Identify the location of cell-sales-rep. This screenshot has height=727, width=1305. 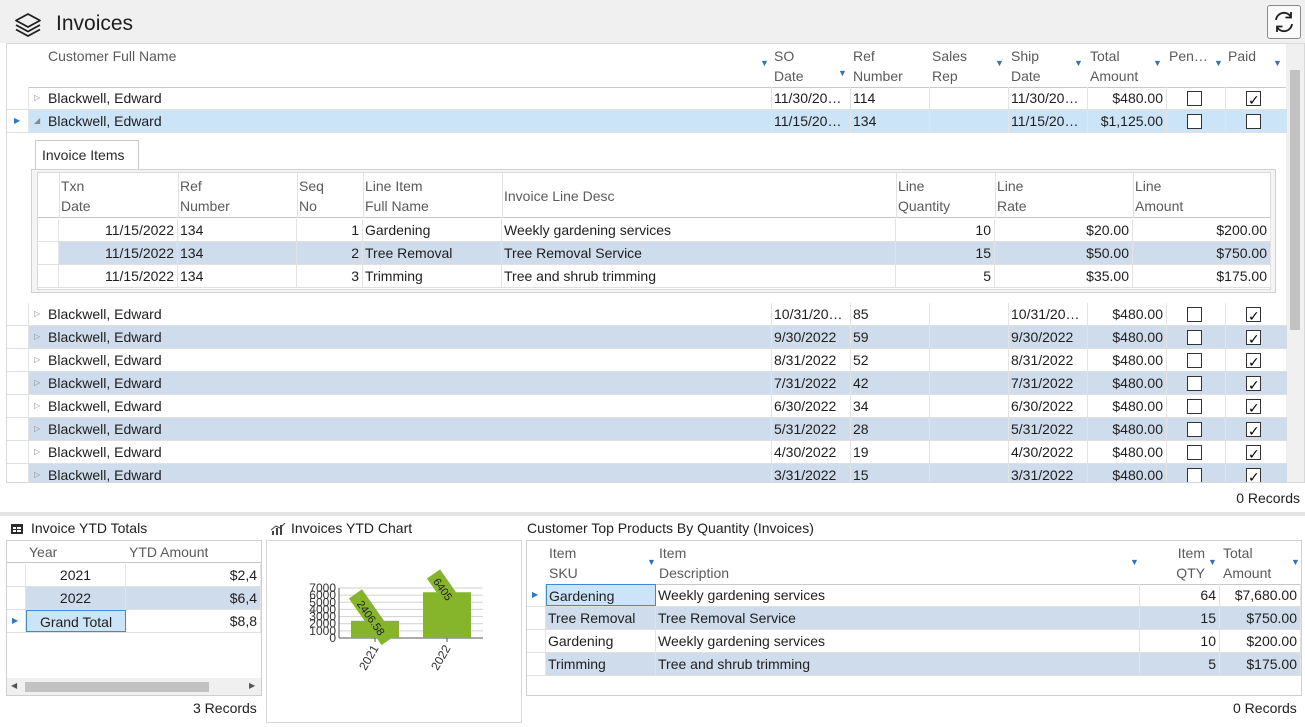
(969, 314).